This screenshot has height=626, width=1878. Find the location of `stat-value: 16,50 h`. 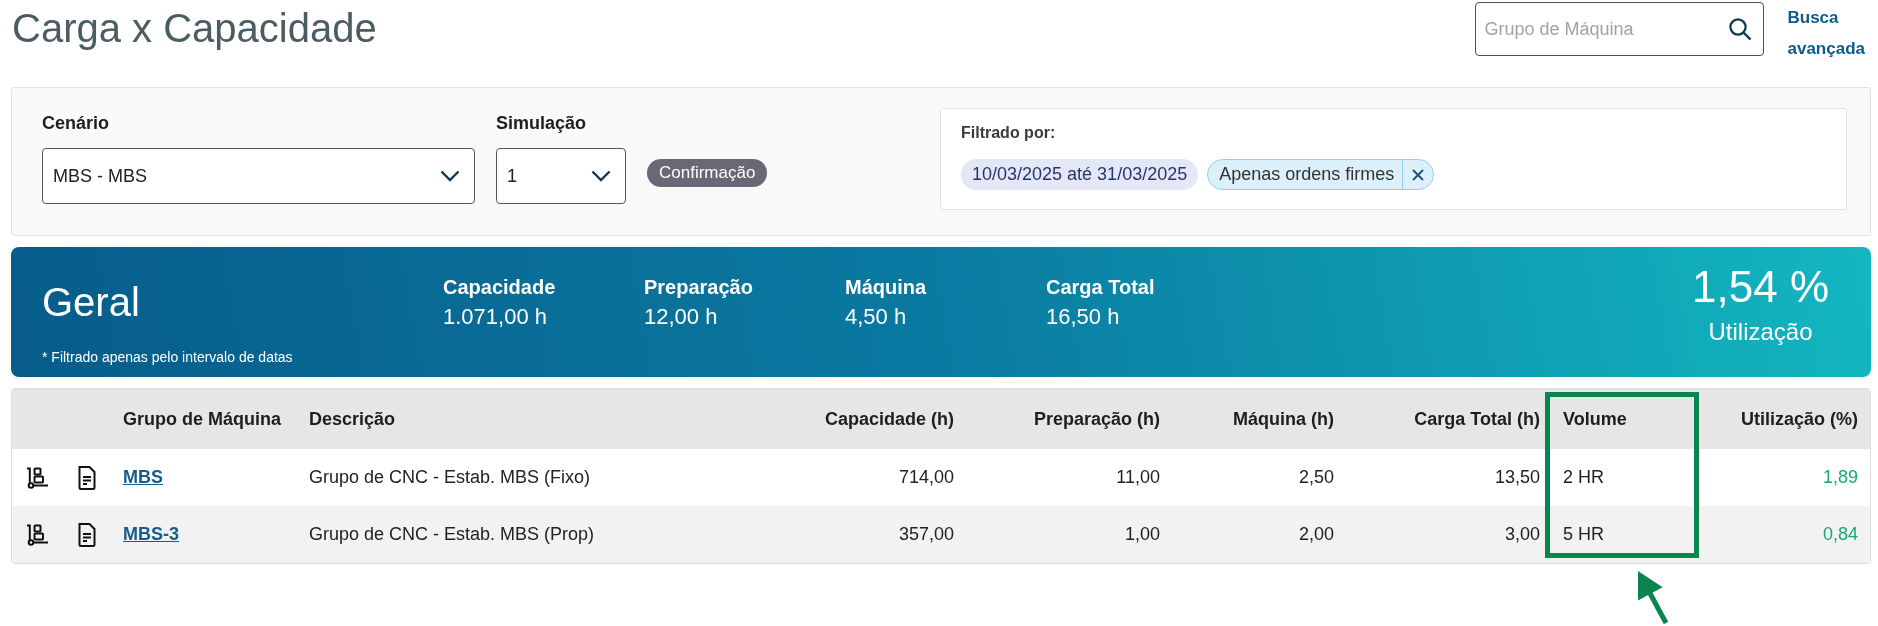

stat-value: 16,50 h is located at coordinates (1083, 317).